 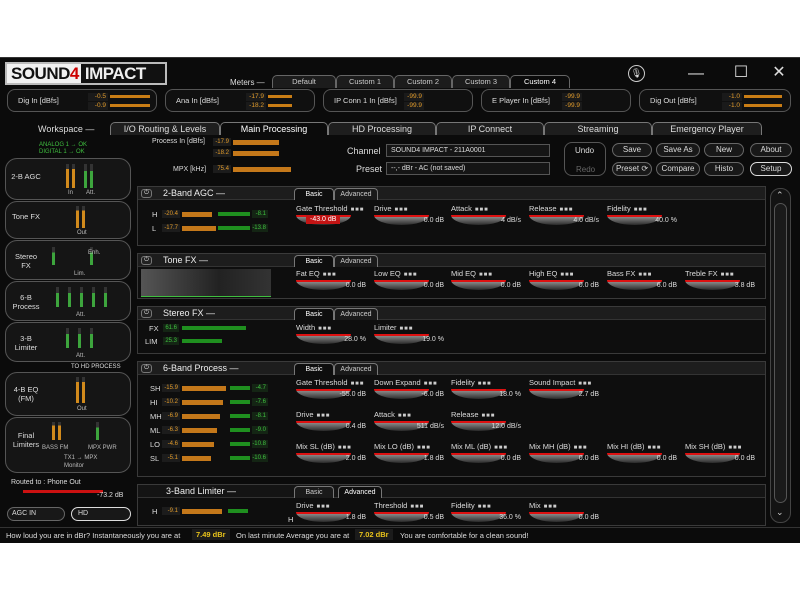 I want to click on treble-fx-knob: Treble FX ■■■ 3.8 dB, so click(x=720, y=284).